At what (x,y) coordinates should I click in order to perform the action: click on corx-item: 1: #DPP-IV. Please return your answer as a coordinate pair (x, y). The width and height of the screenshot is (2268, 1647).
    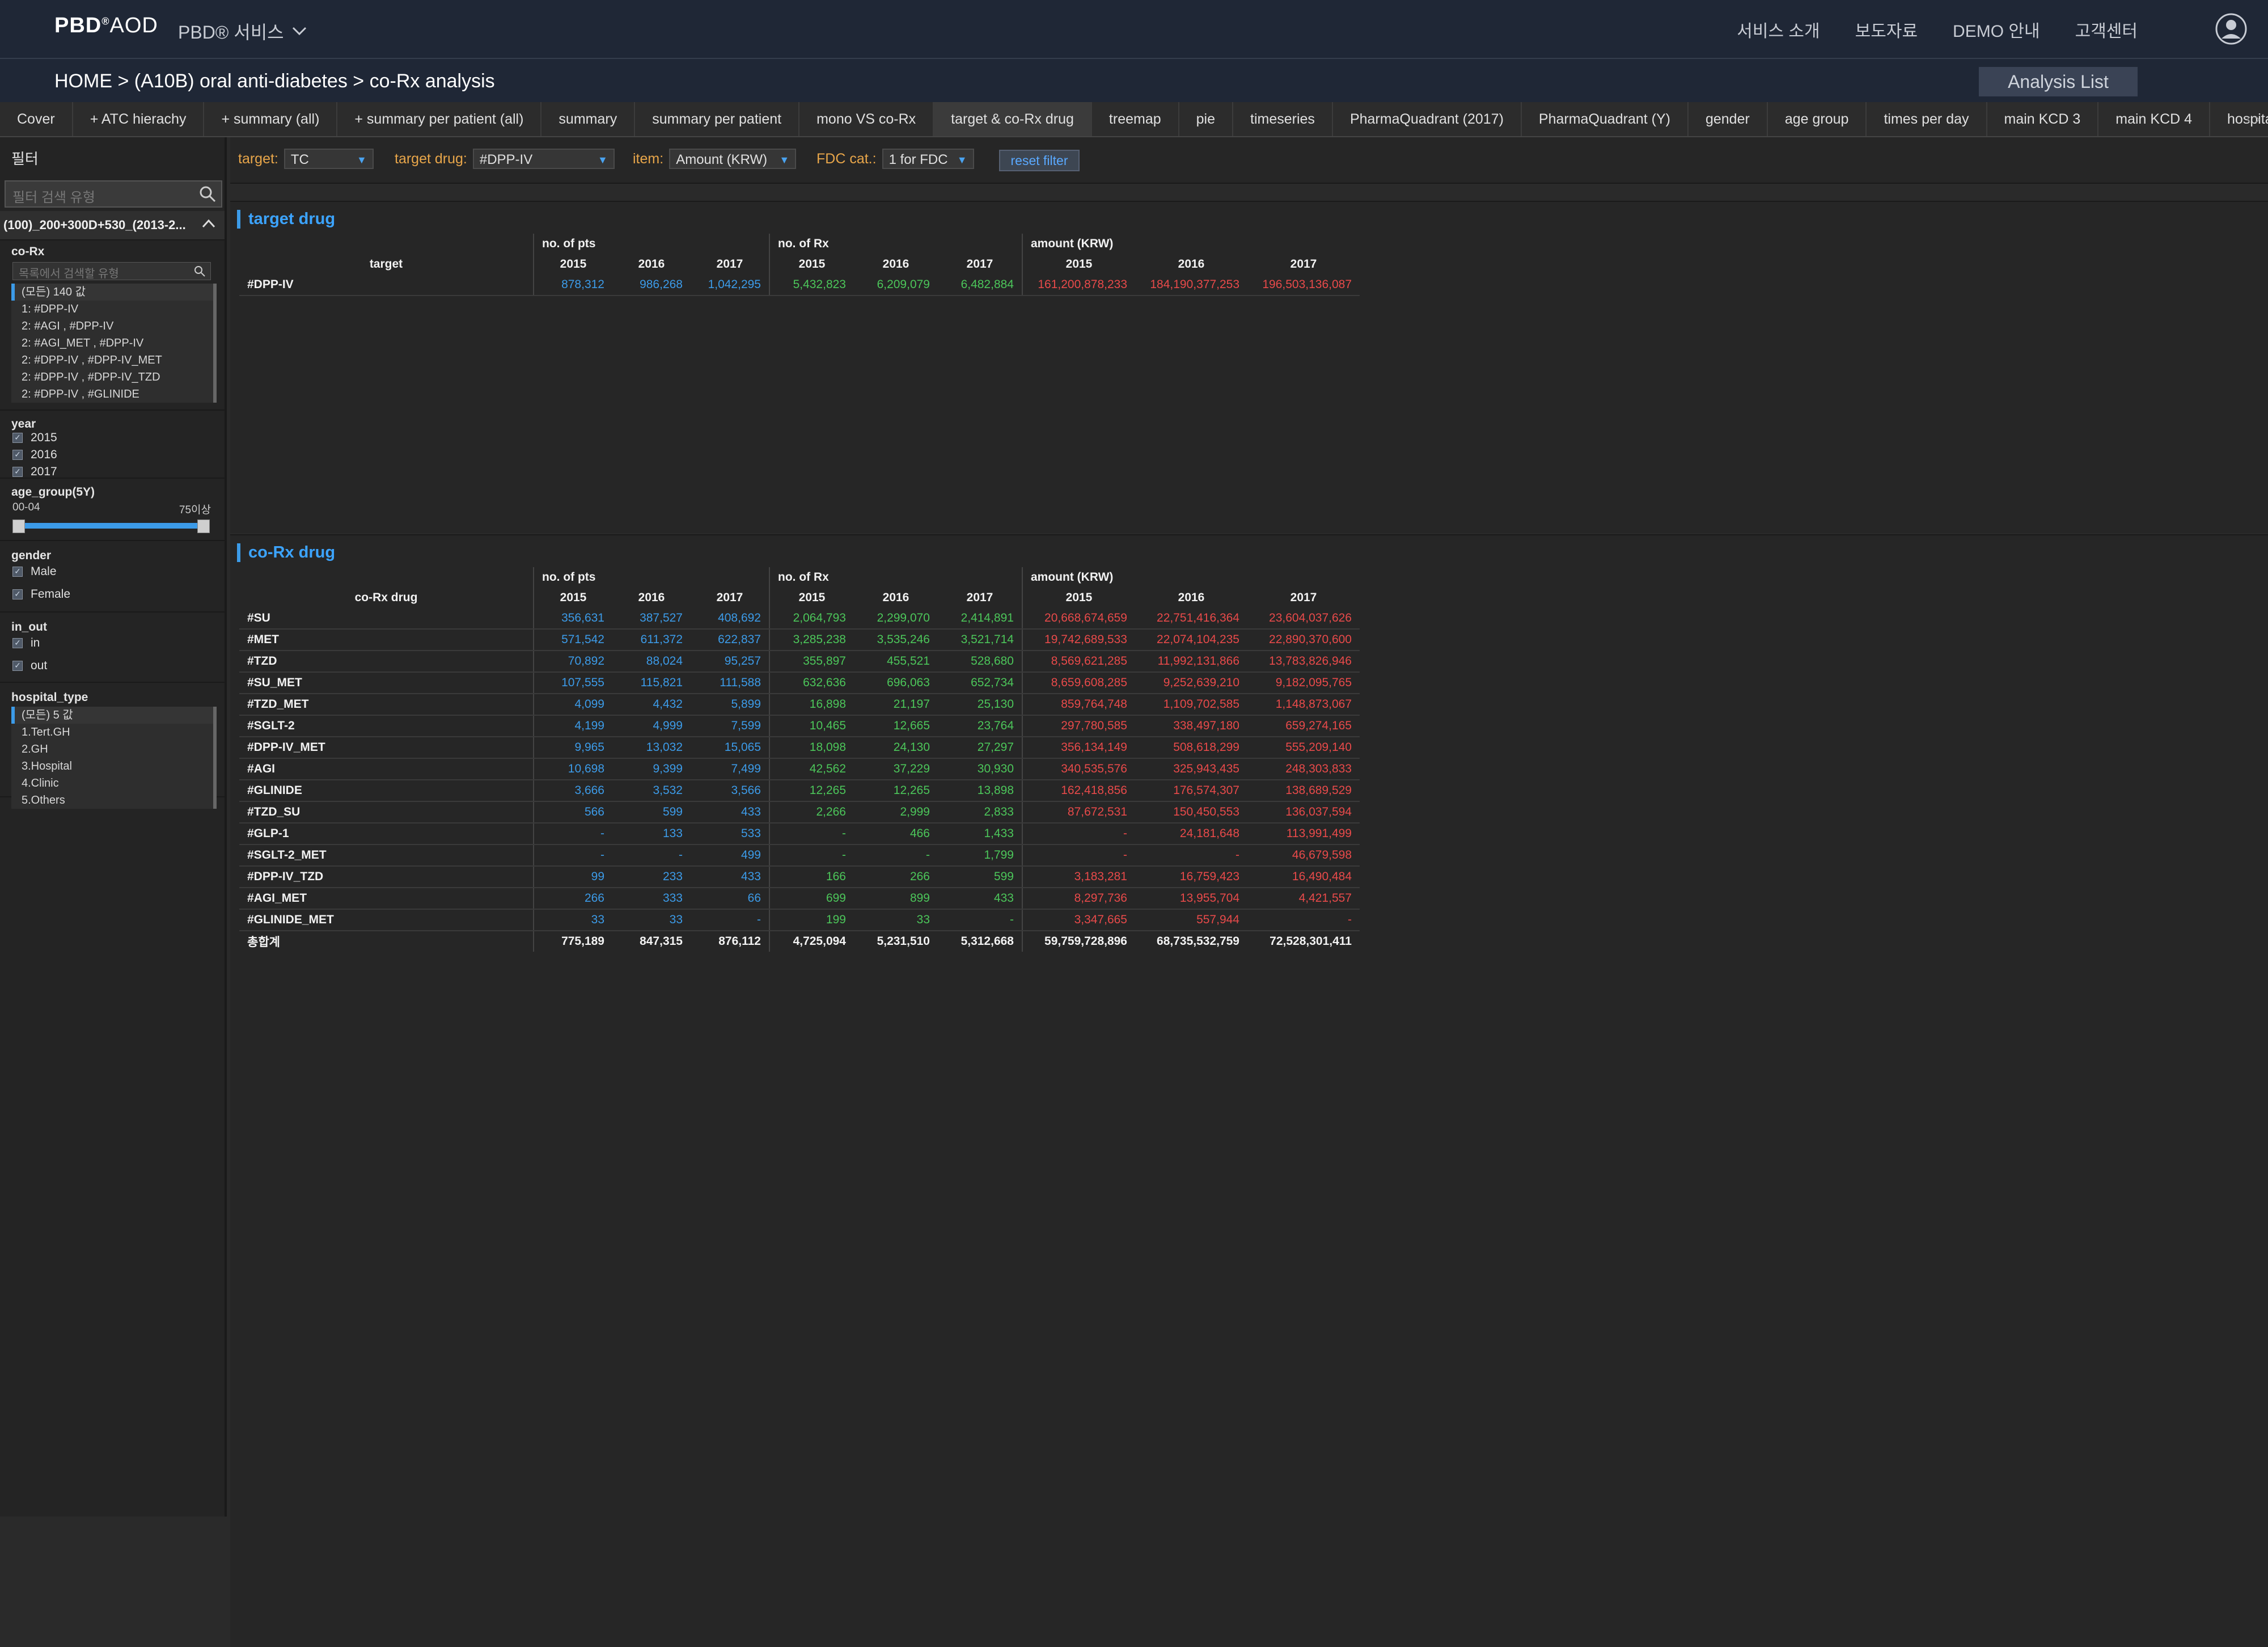
    Looking at the image, I should click on (112, 309).